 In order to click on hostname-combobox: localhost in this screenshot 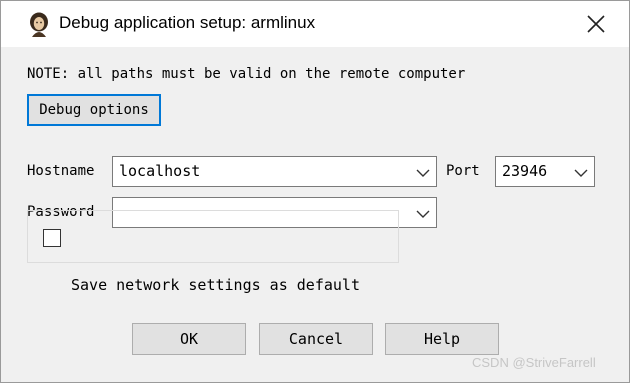, I will do `click(274, 171)`.